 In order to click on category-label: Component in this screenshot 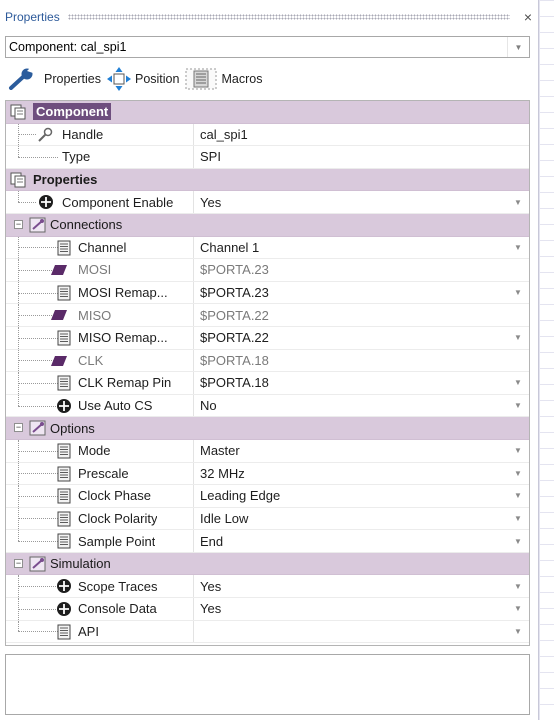, I will do `click(72, 112)`.